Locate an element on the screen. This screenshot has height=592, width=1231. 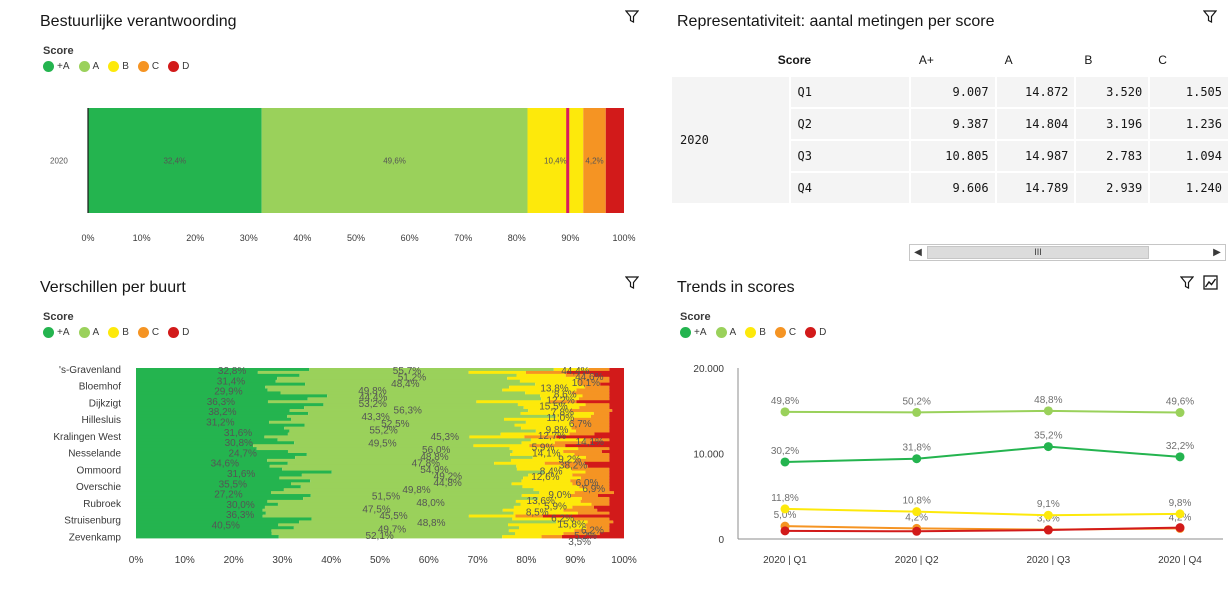
x-tick-label: 0% is located at coordinates (136, 560).